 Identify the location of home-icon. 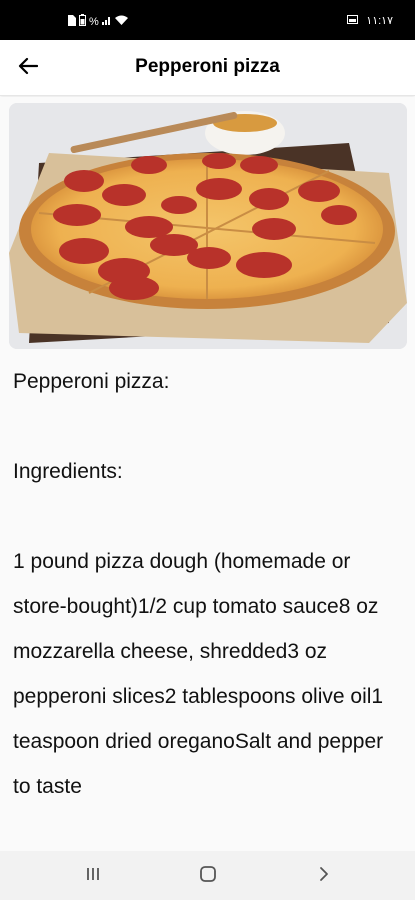
(208, 876).